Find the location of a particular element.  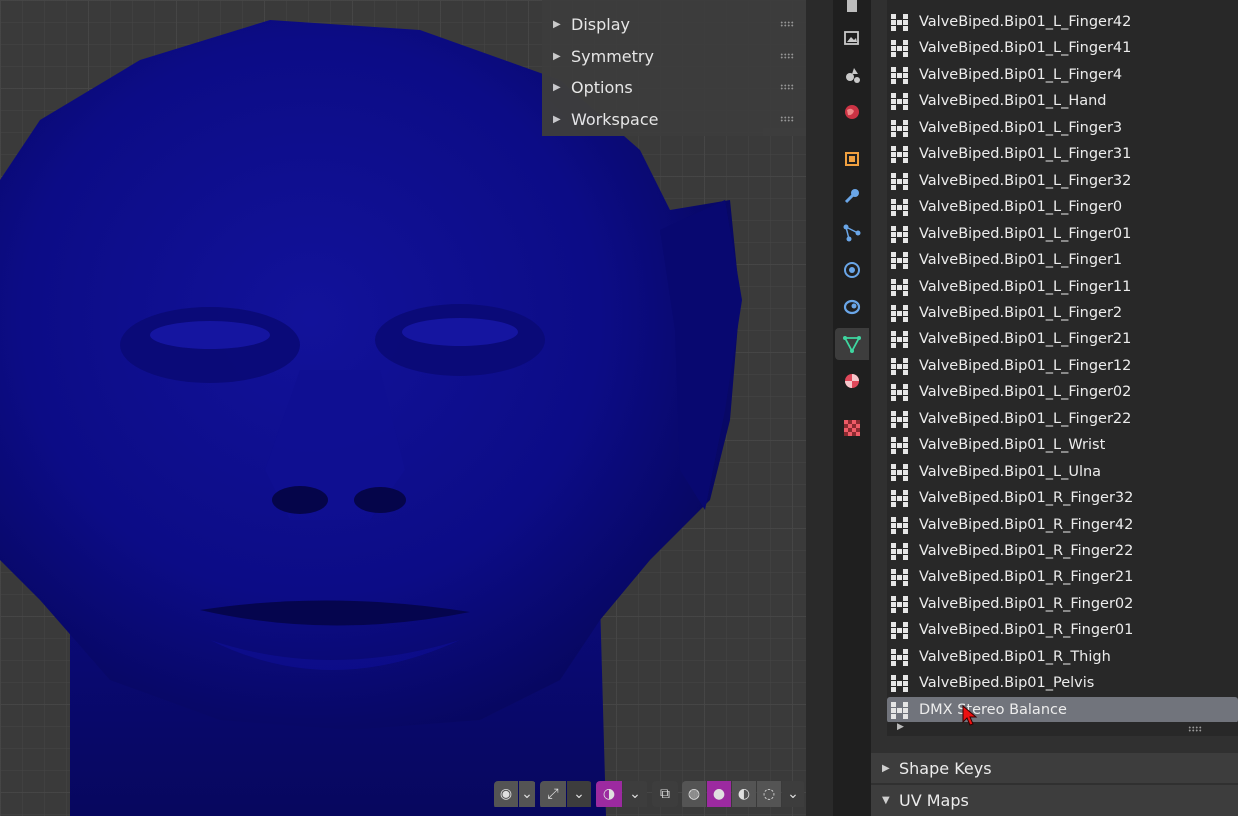

npanel-options: ▶ Options is located at coordinates (674, 87).